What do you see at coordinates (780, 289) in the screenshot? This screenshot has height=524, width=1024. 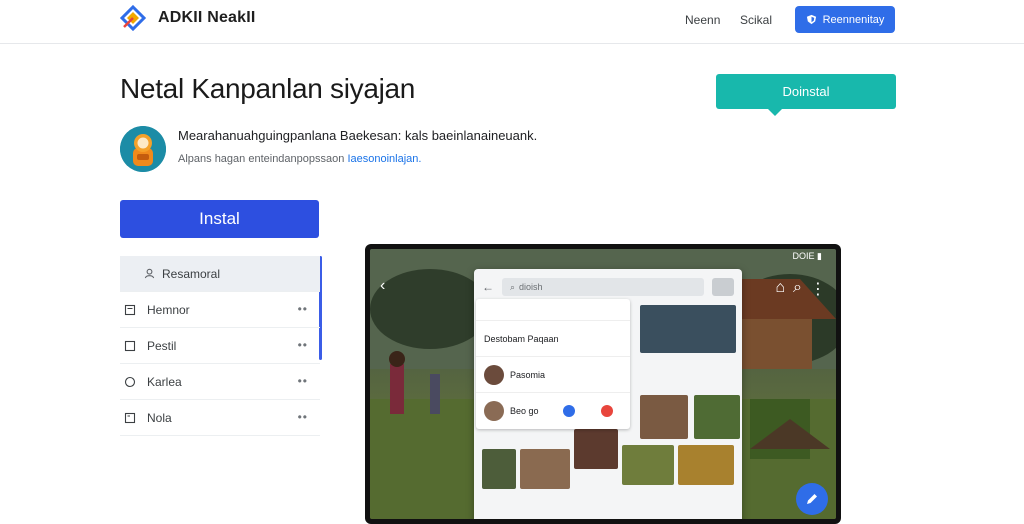 I see `home-icon: ⌂` at bounding box center [780, 289].